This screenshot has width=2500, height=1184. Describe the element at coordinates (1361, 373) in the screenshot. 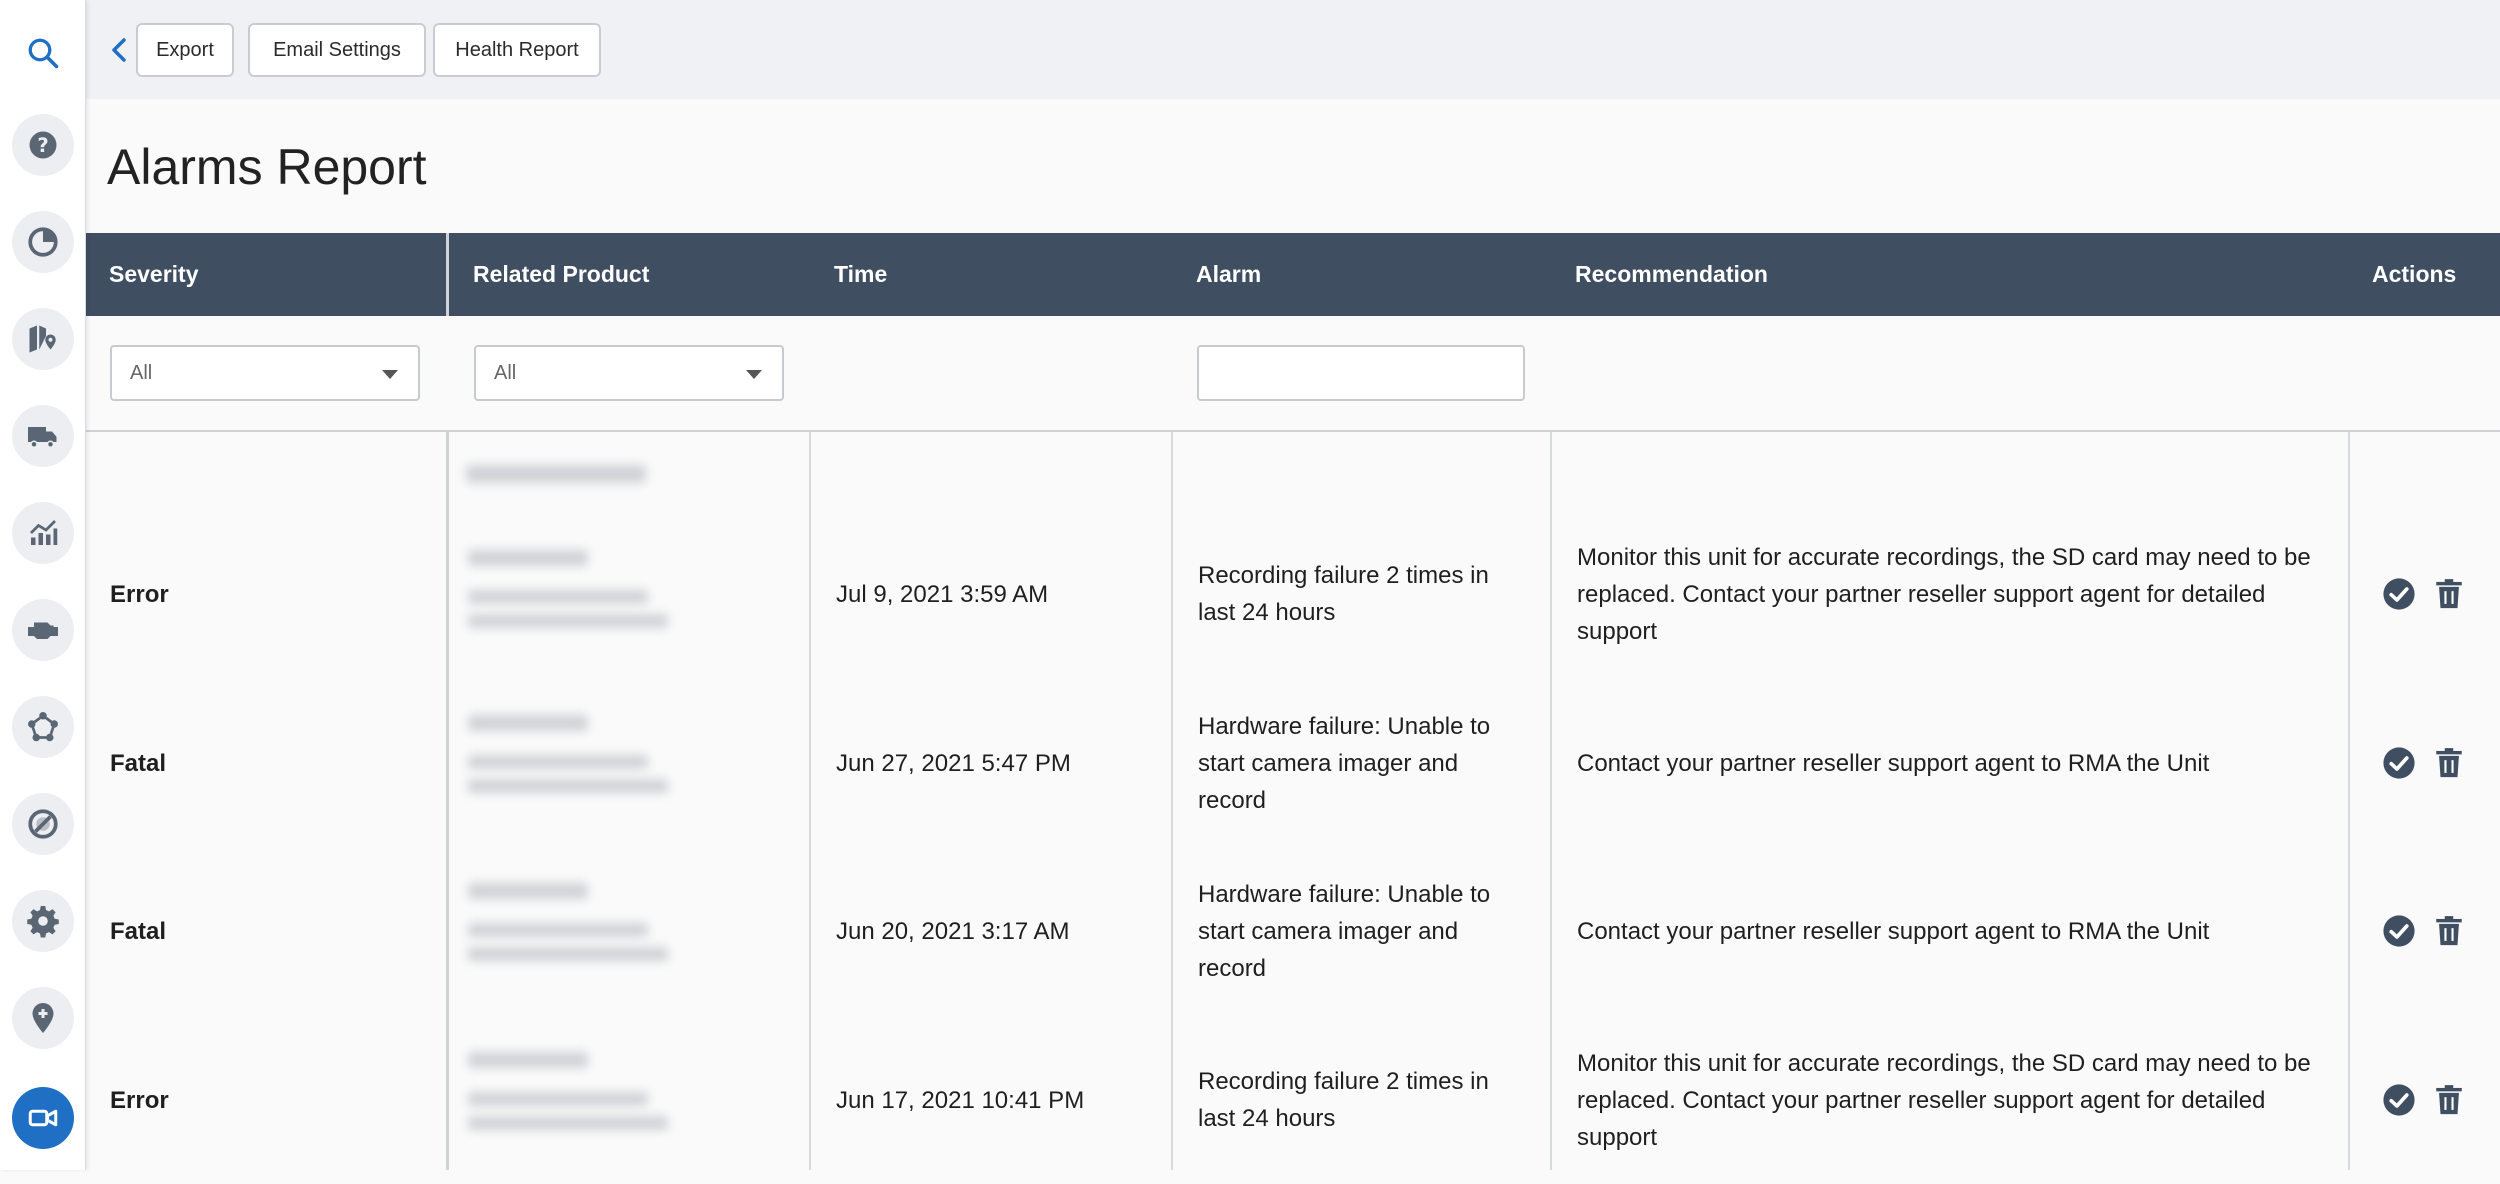

I see `alarm-filter-input` at that location.